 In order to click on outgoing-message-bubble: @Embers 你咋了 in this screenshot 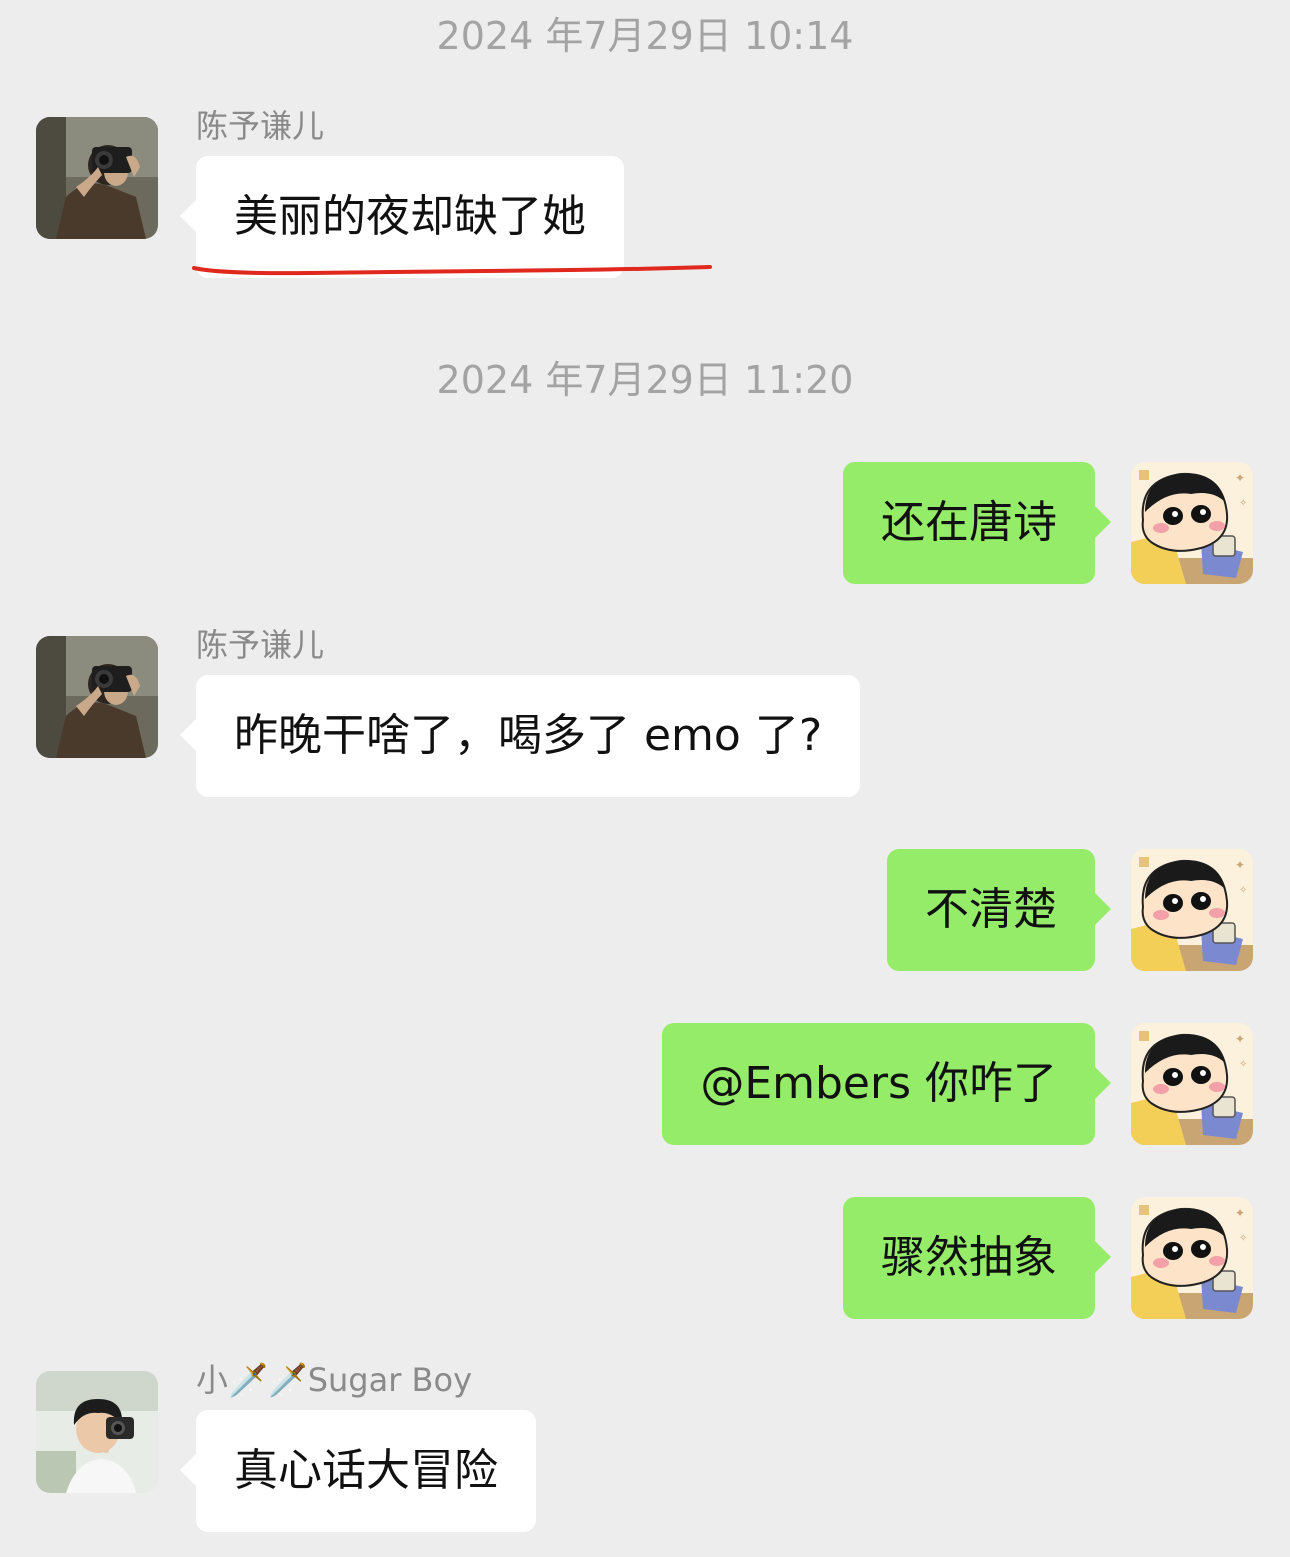, I will do `click(886, 1084)`.